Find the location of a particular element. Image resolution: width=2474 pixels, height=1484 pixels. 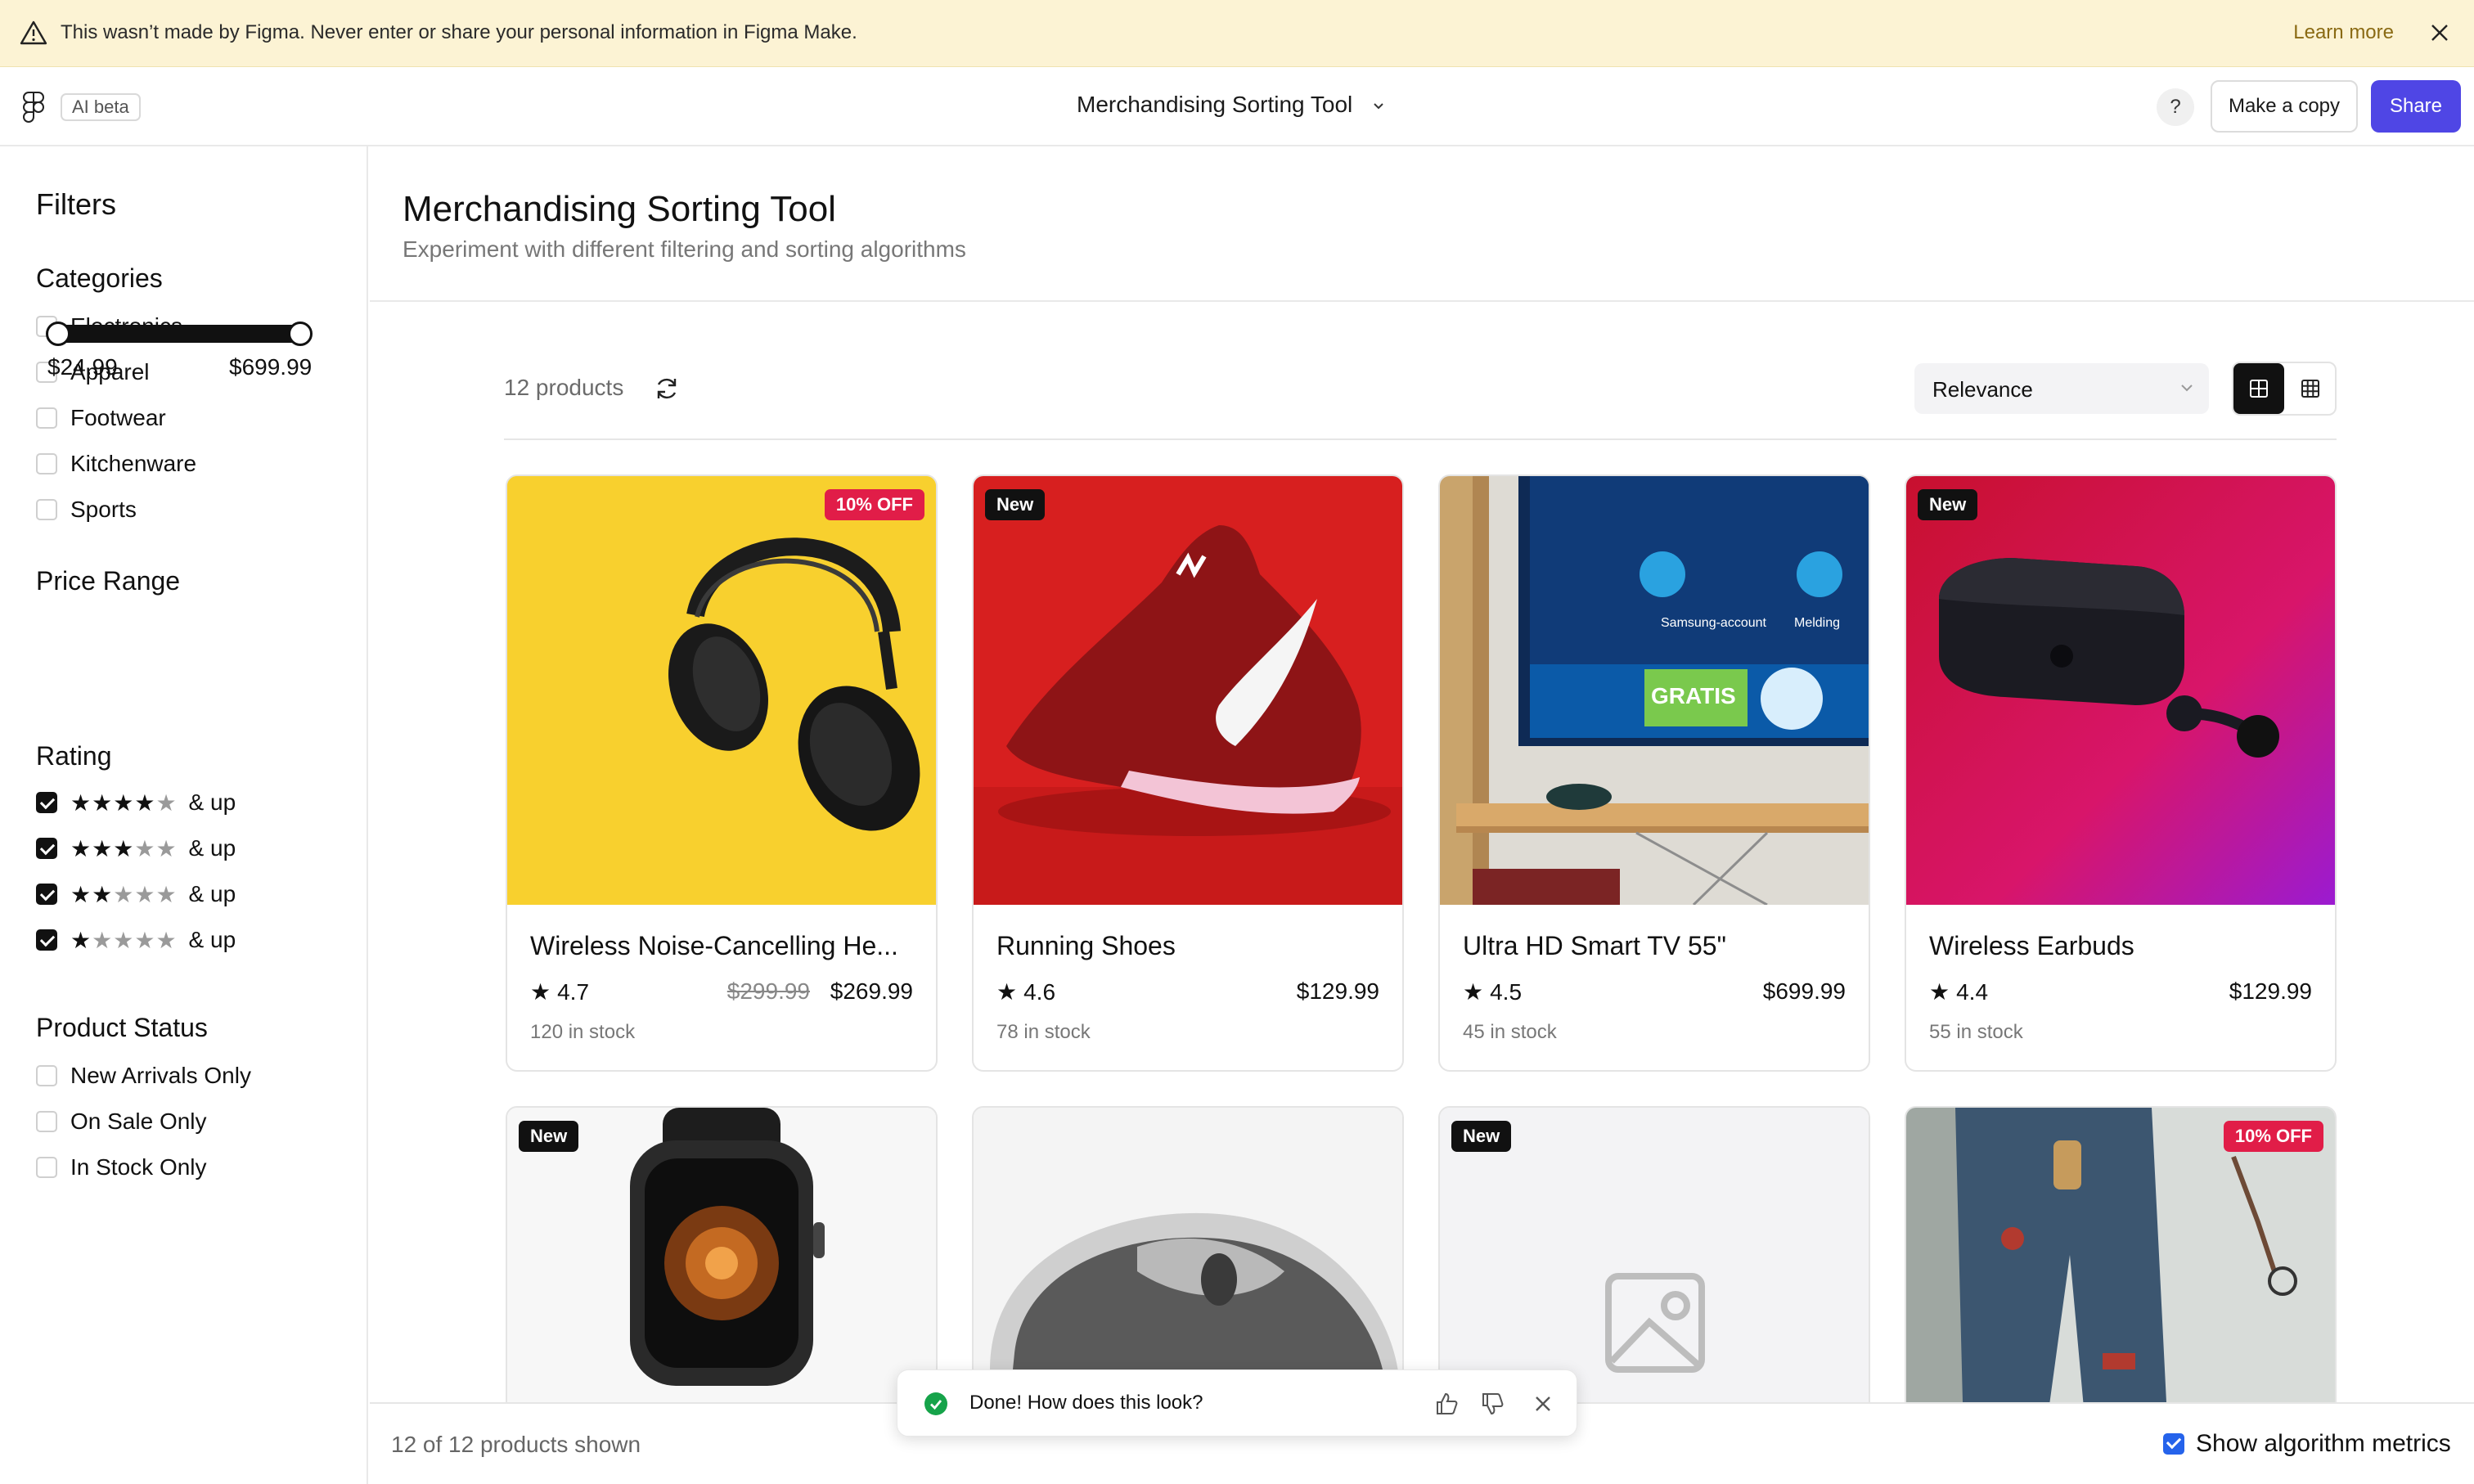

price-range-title: Price Range is located at coordinates (108, 581).